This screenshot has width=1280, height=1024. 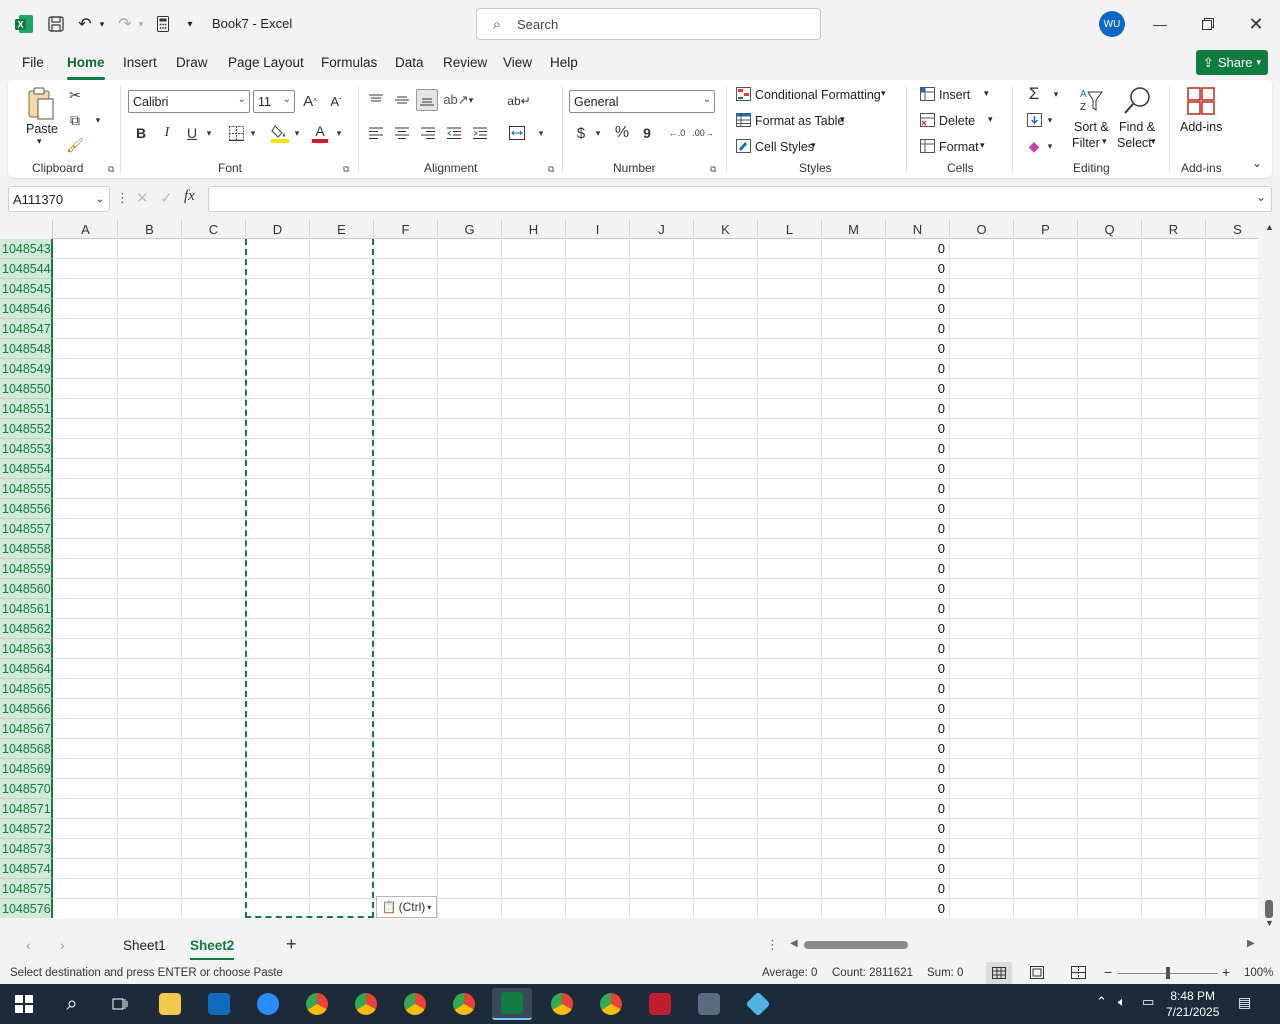 What do you see at coordinates (918, 729) in the screenshot?
I see `cell-n: 0` at bounding box center [918, 729].